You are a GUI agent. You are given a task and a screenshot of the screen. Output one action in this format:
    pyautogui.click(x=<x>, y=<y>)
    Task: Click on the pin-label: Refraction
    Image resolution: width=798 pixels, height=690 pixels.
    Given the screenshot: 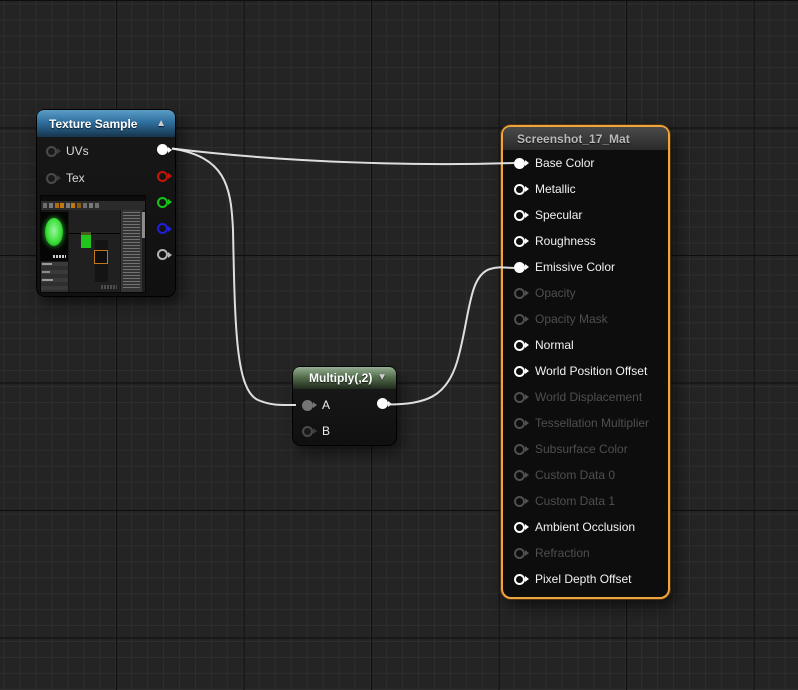 What is the action you would take?
    pyautogui.click(x=562, y=553)
    